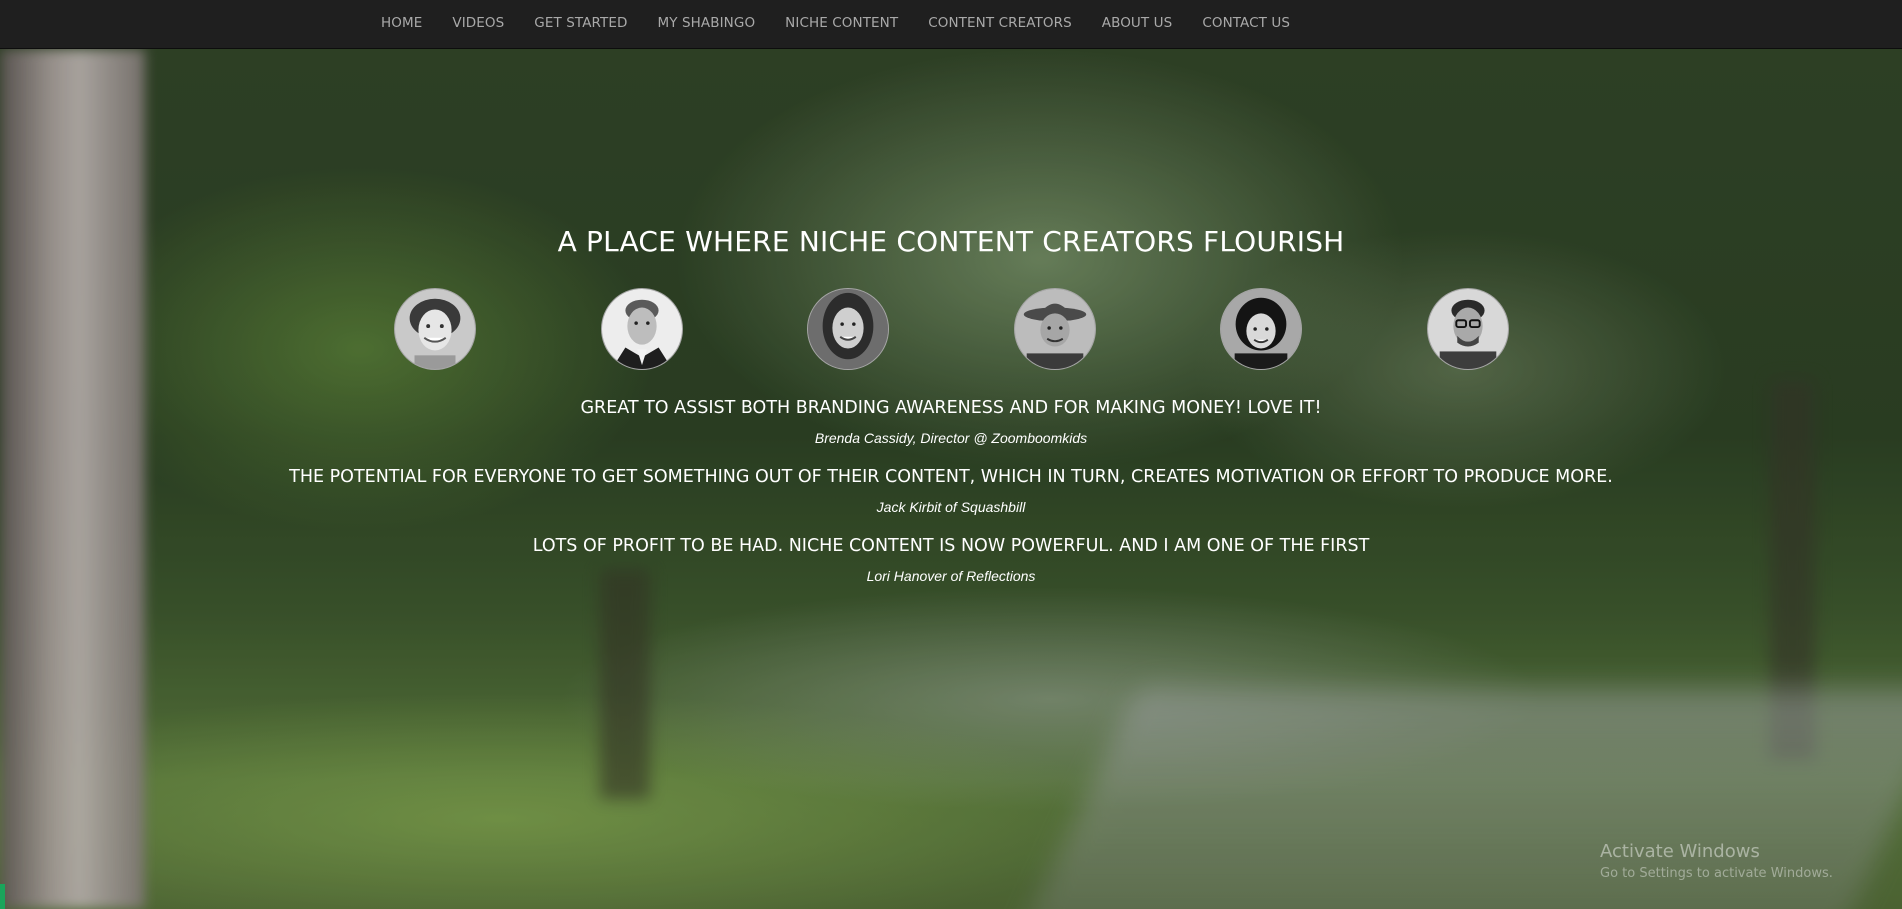  Describe the element at coordinates (1137, 23) in the screenshot. I see `nav-item-about-us: ABOUT US` at that location.